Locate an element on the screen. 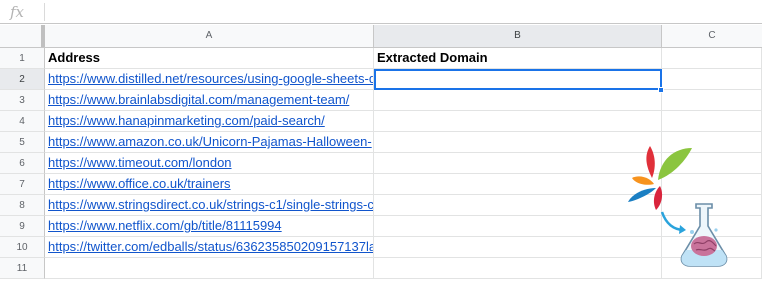 This screenshot has height=282, width=762. select-all-corner is located at coordinates (22, 36).